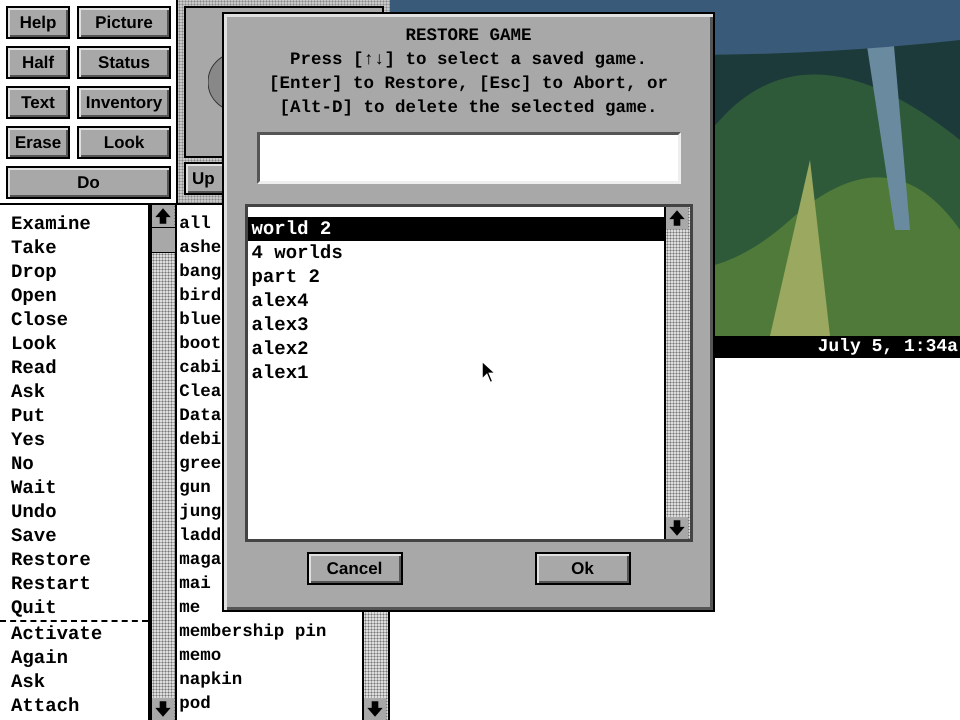 This screenshot has width=960, height=720. I want to click on noun-item: memo, so click(269, 656).